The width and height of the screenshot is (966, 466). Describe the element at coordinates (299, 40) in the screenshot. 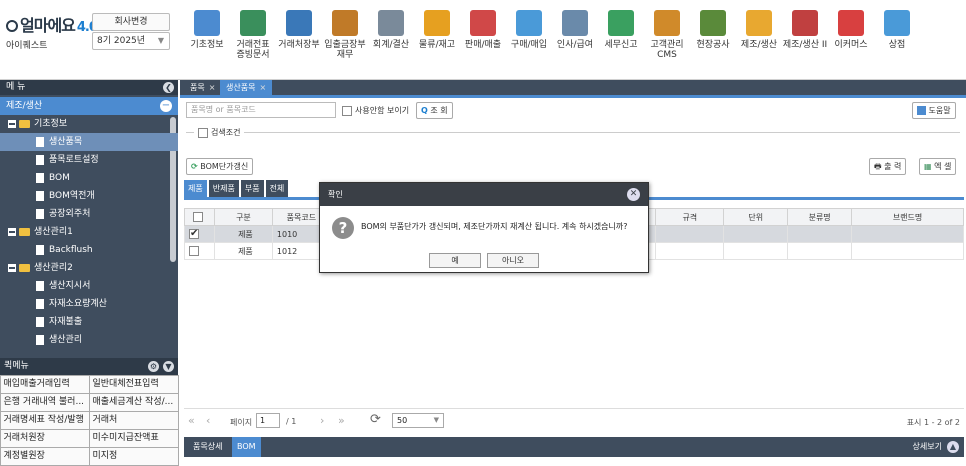

I see `top-menu-item: 거래처장부` at that location.